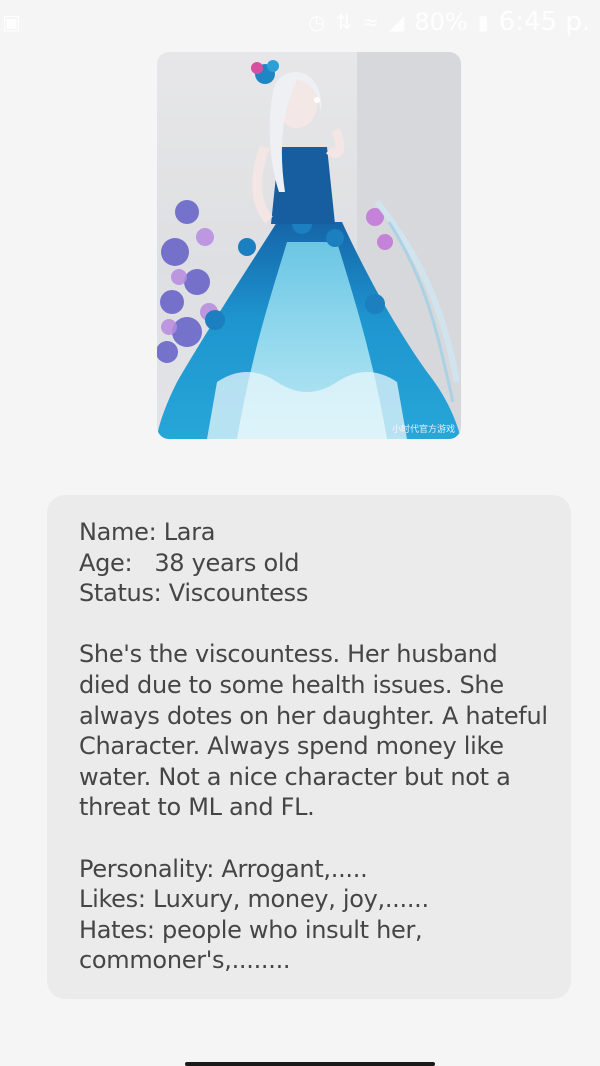 The height and width of the screenshot is (1066, 600). Describe the element at coordinates (370, 22) in the screenshot. I see `wifi-icon: ≈` at that location.